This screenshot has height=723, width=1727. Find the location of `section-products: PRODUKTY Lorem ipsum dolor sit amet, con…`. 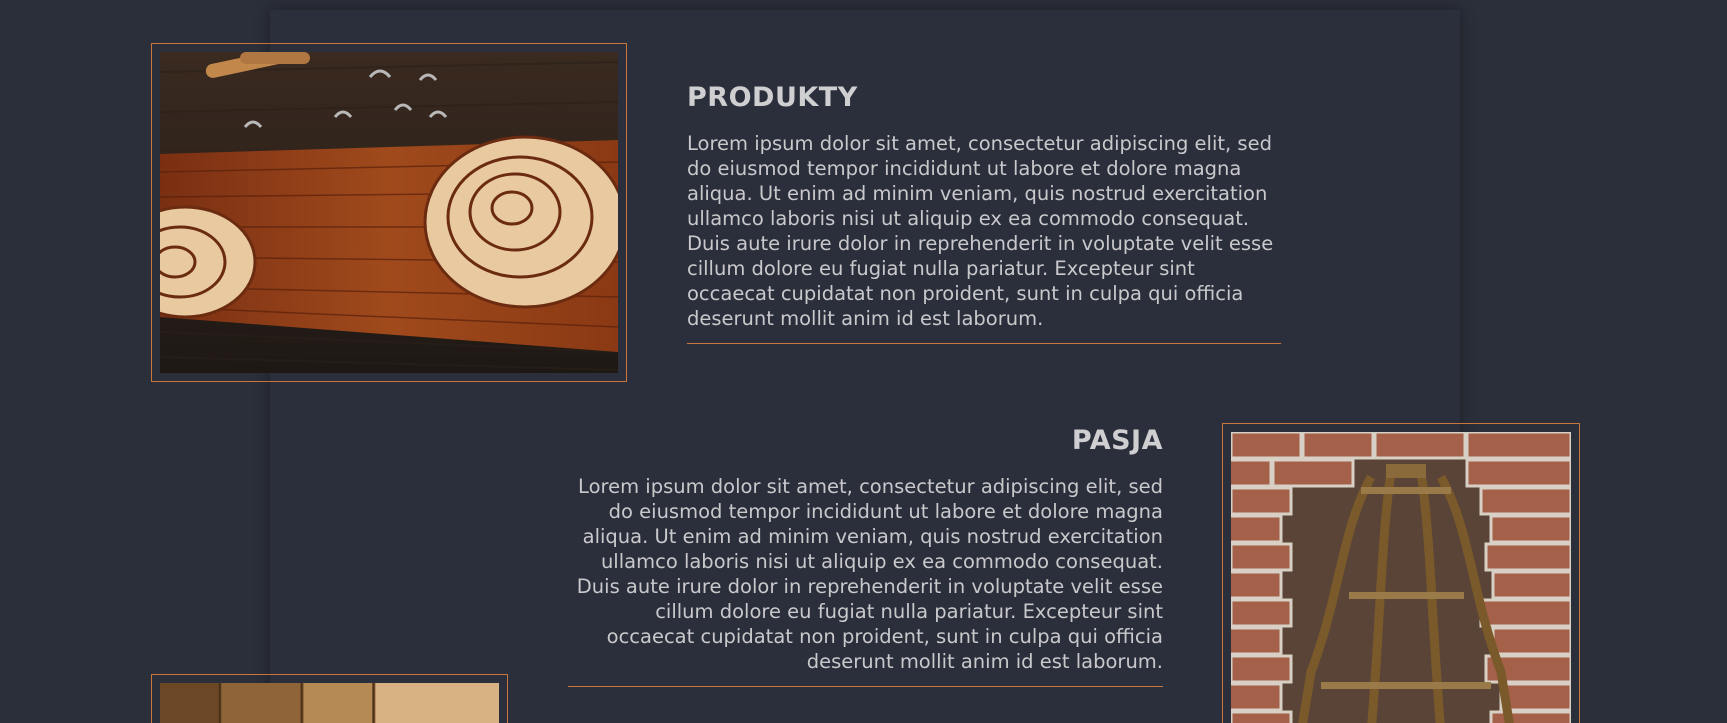

section-products: PRODUKTY Lorem ipsum dolor sit amet, con… is located at coordinates (984, 213).